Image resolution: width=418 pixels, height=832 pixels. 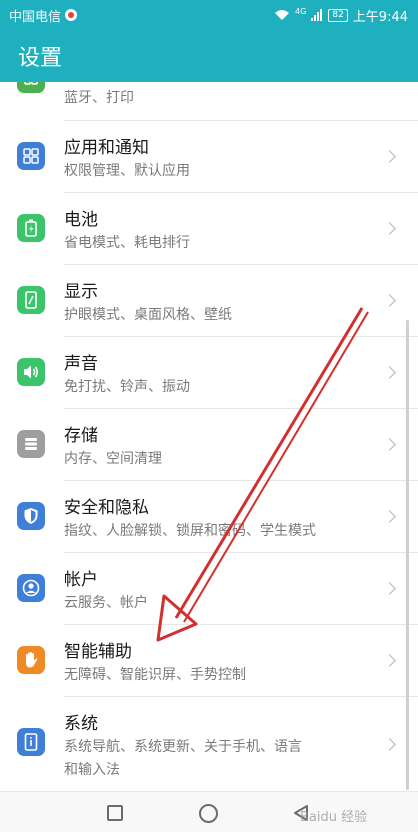 What do you see at coordinates (35, 17) in the screenshot?
I see `carrier-label: 中国电信` at bounding box center [35, 17].